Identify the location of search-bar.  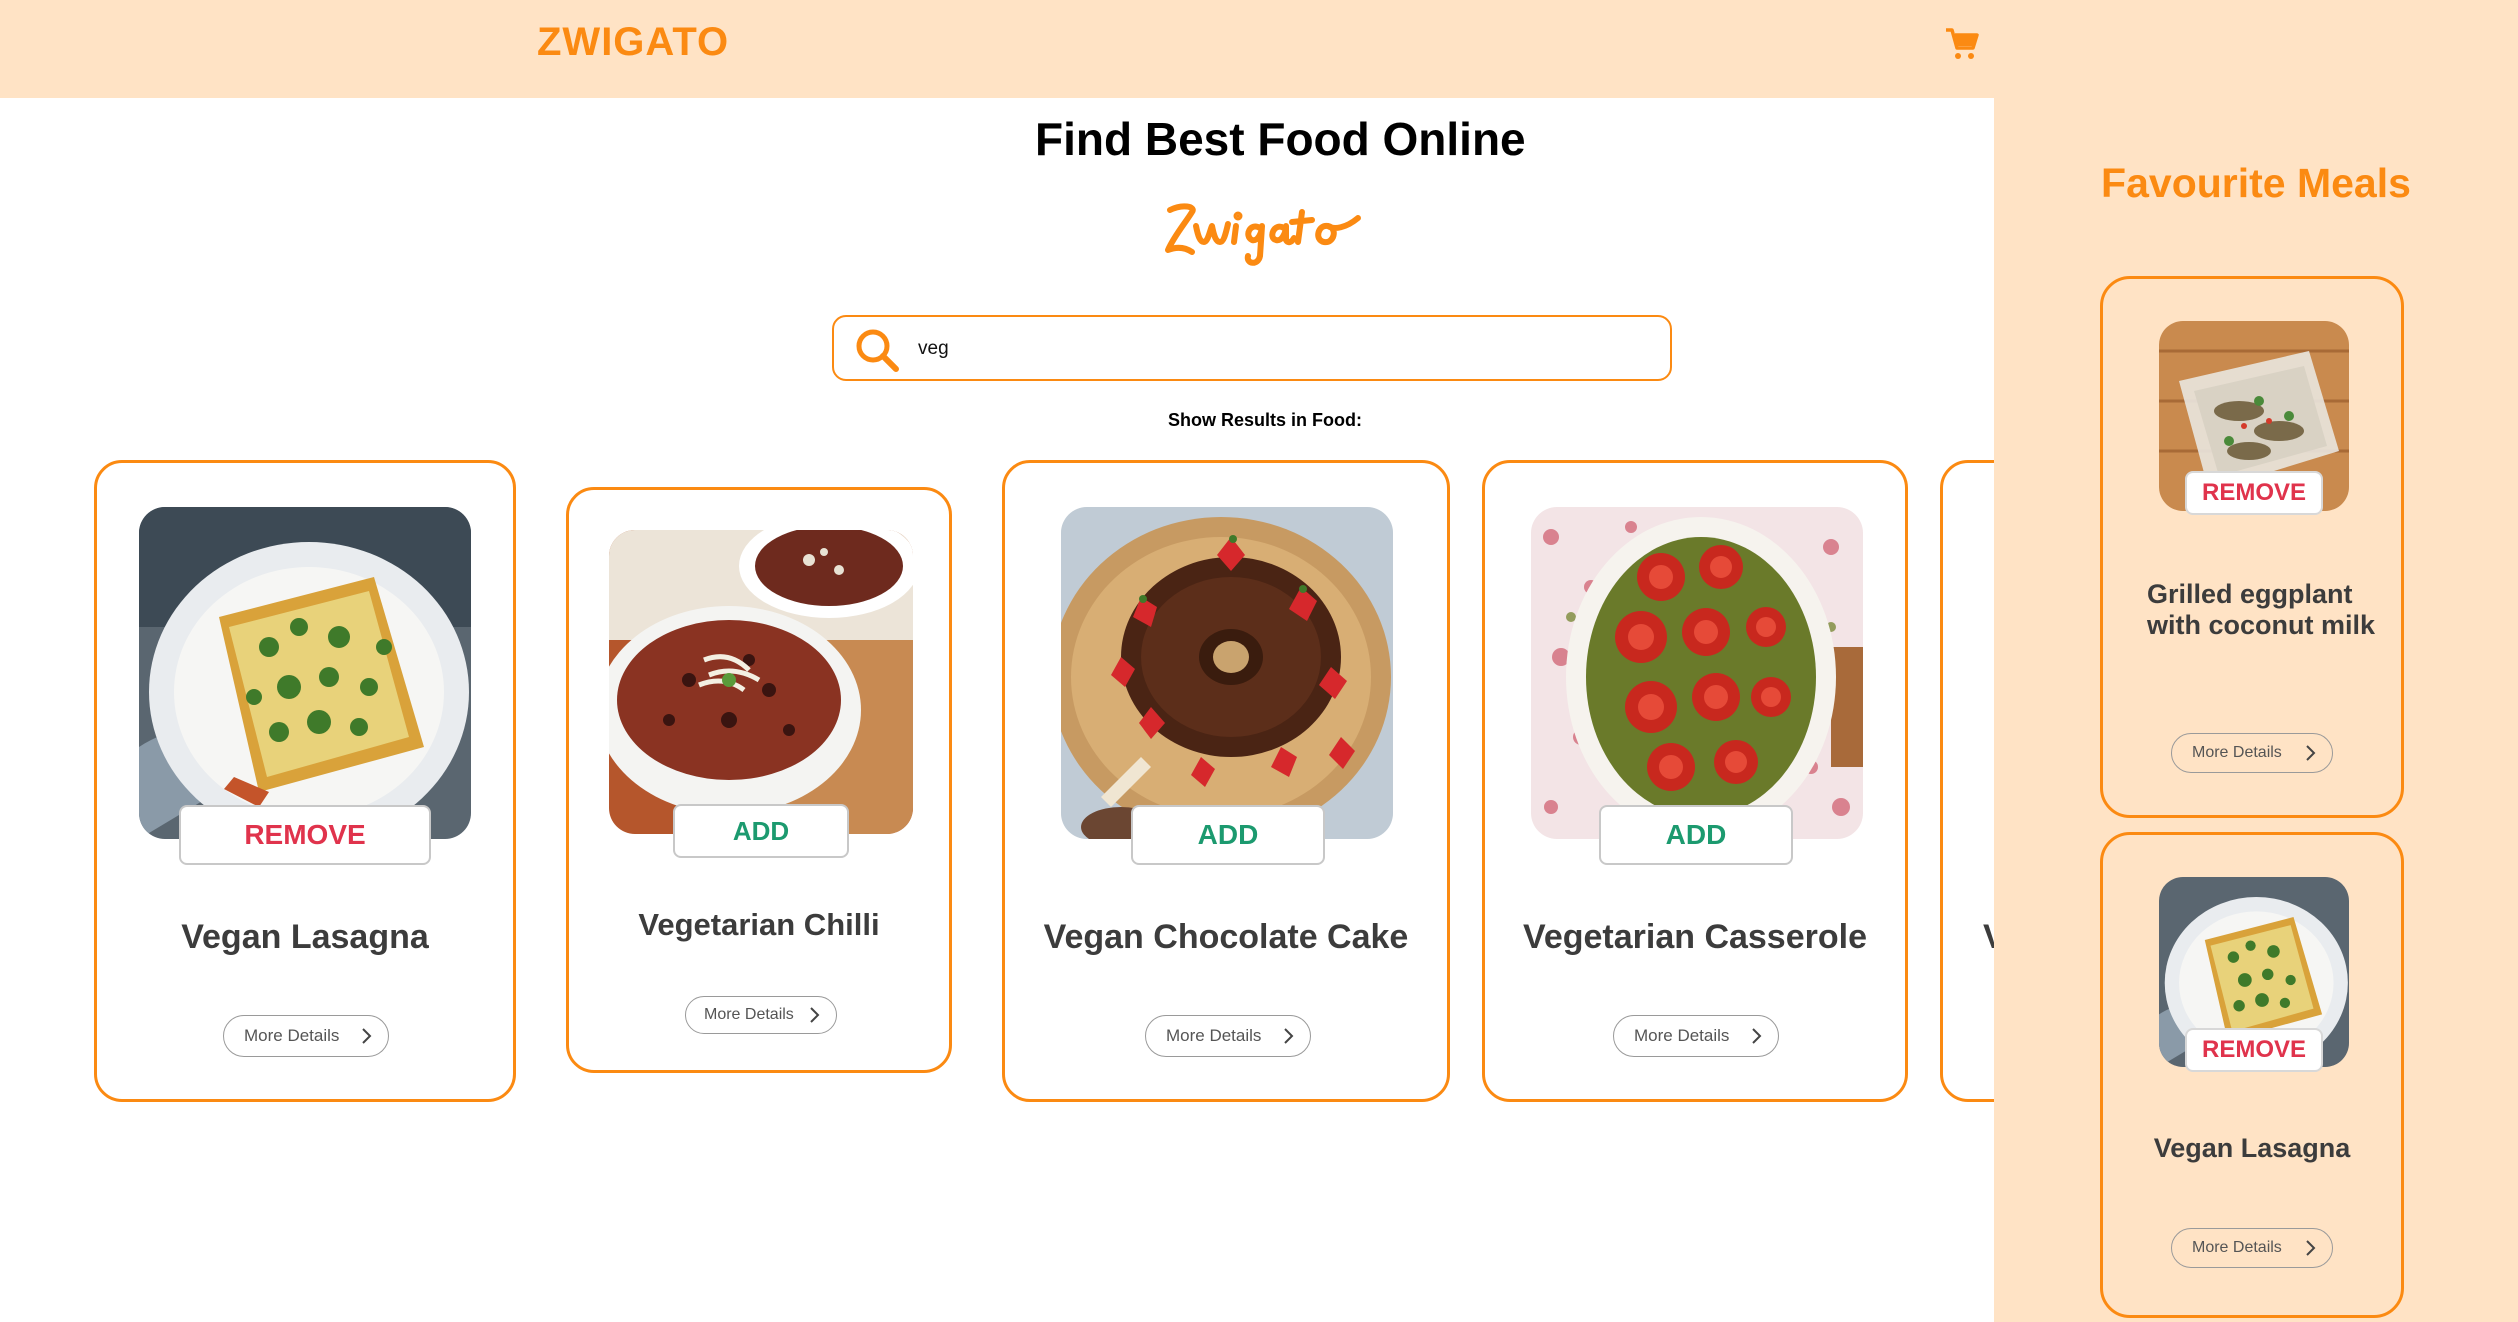
(1252, 348).